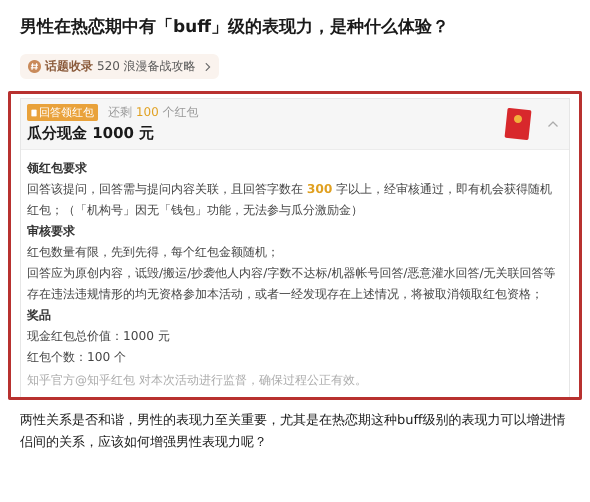  Describe the element at coordinates (119, 66) in the screenshot. I see `topic-chip: 话题收录 520 浪漫备战攻略` at that location.